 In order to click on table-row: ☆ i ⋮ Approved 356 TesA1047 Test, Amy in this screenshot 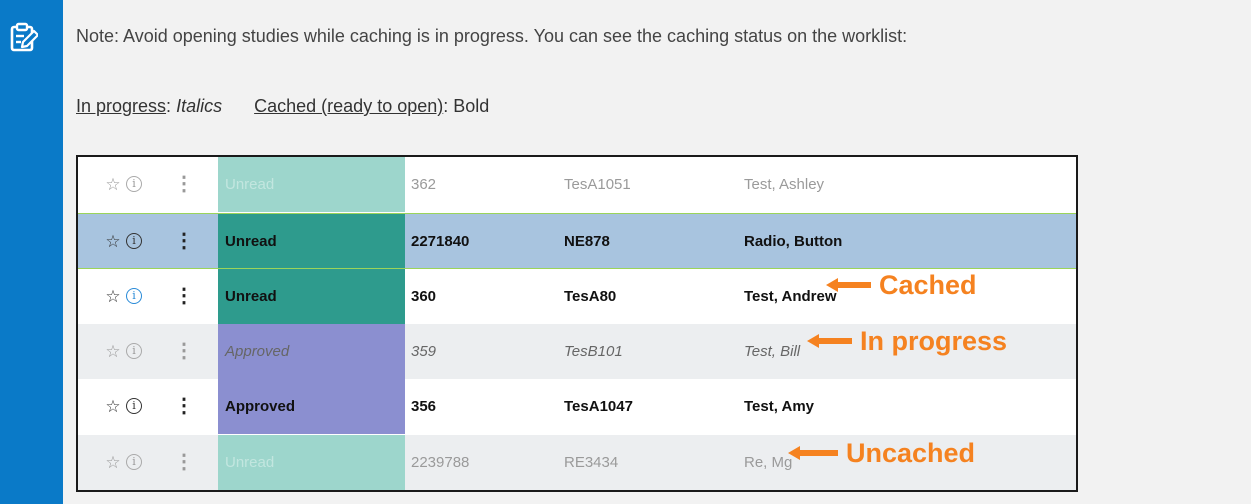, I will do `click(577, 406)`.